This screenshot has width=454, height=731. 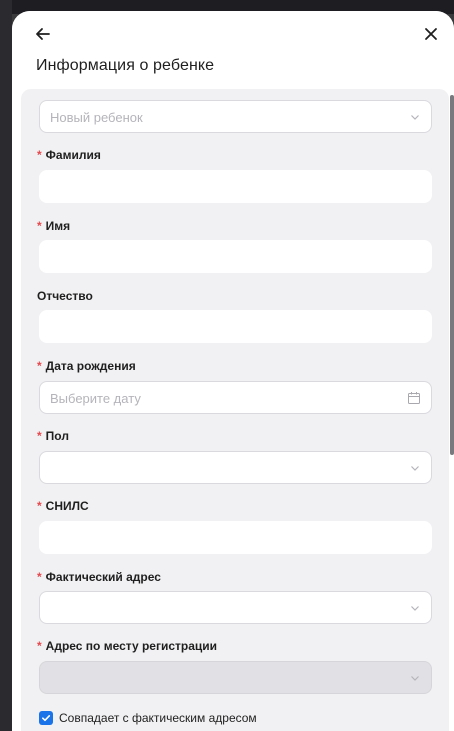 What do you see at coordinates (235, 397) in the screenshot?
I see `birth-date-picker: Выберите дату` at bounding box center [235, 397].